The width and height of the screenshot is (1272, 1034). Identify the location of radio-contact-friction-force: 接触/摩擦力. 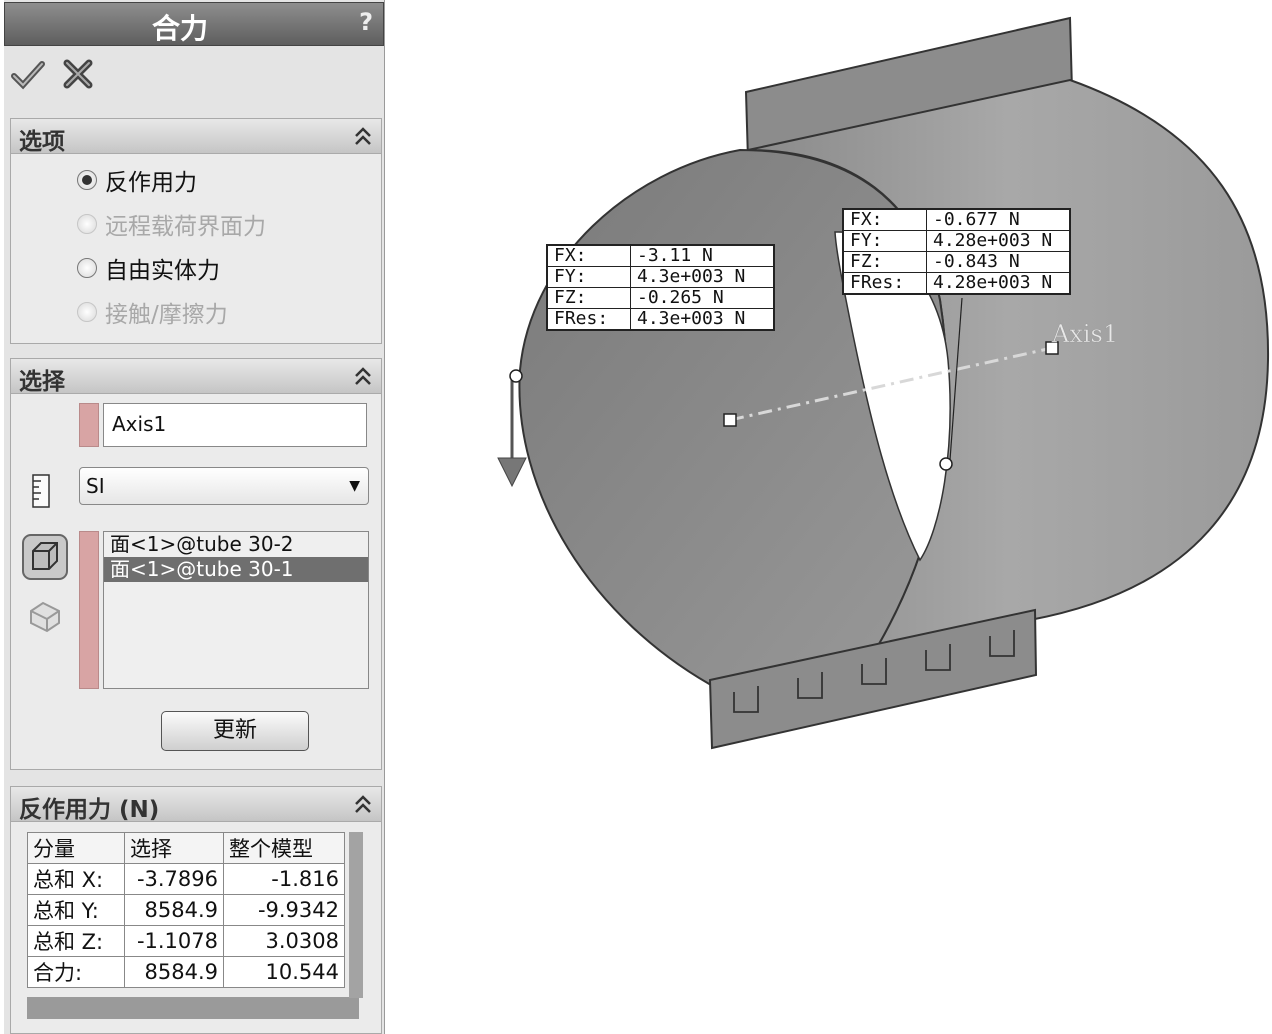
(152, 312).